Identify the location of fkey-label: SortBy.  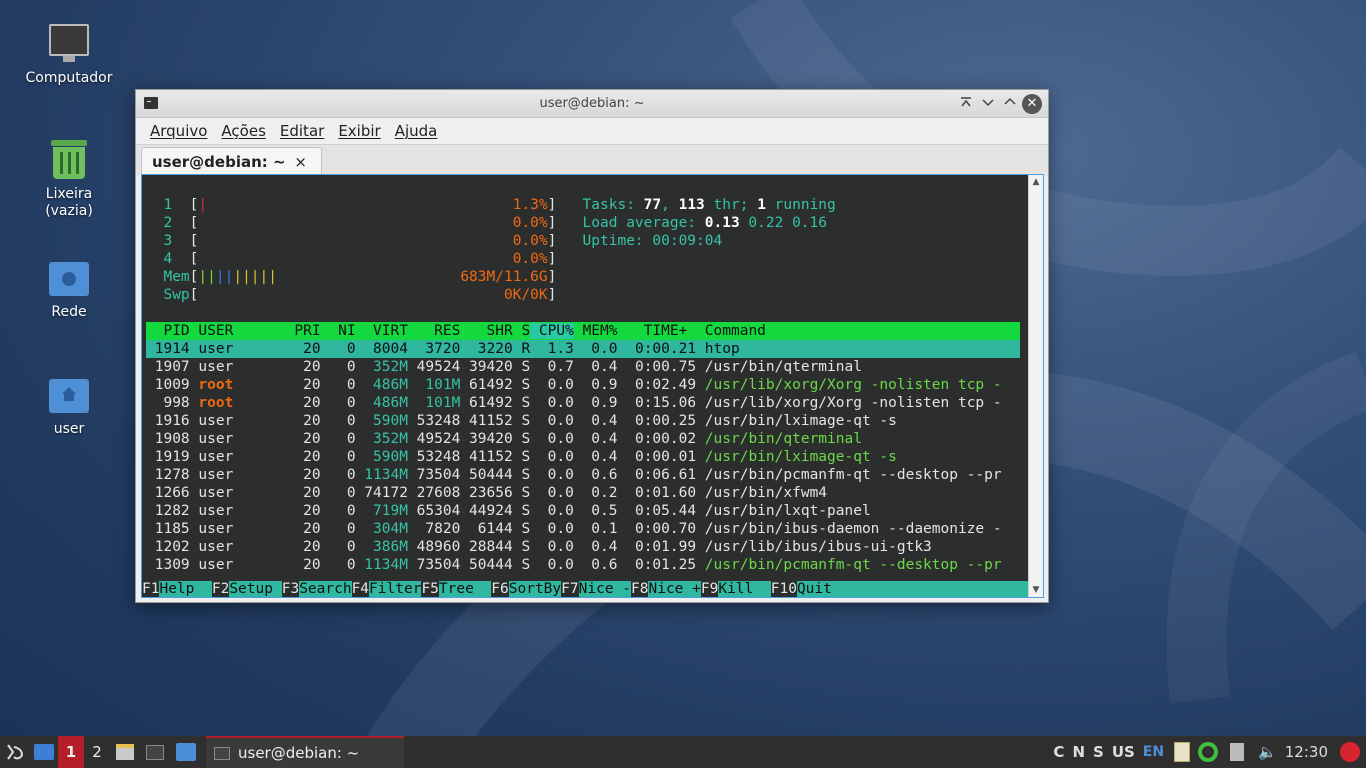
(535, 589).